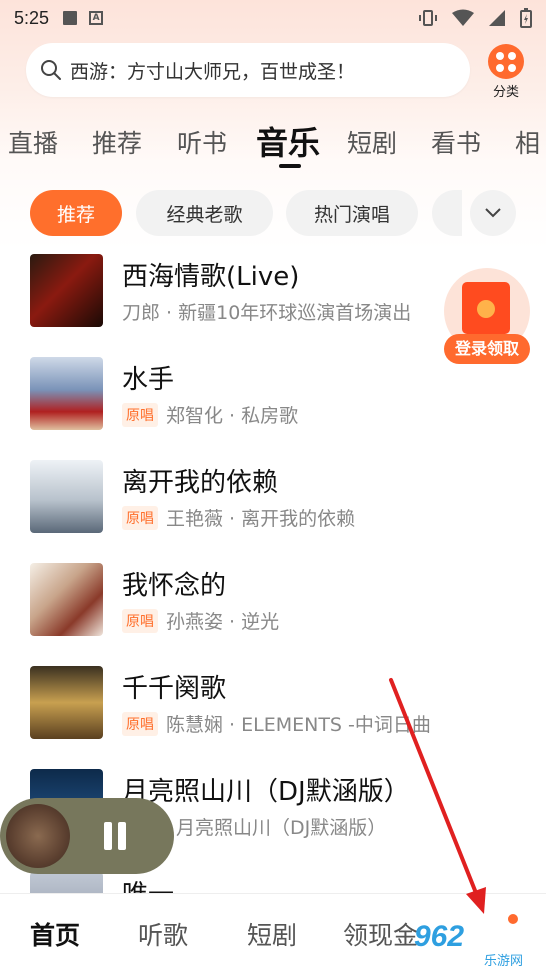  What do you see at coordinates (33, 142) in the screenshot?
I see `tab-live: 直播` at bounding box center [33, 142].